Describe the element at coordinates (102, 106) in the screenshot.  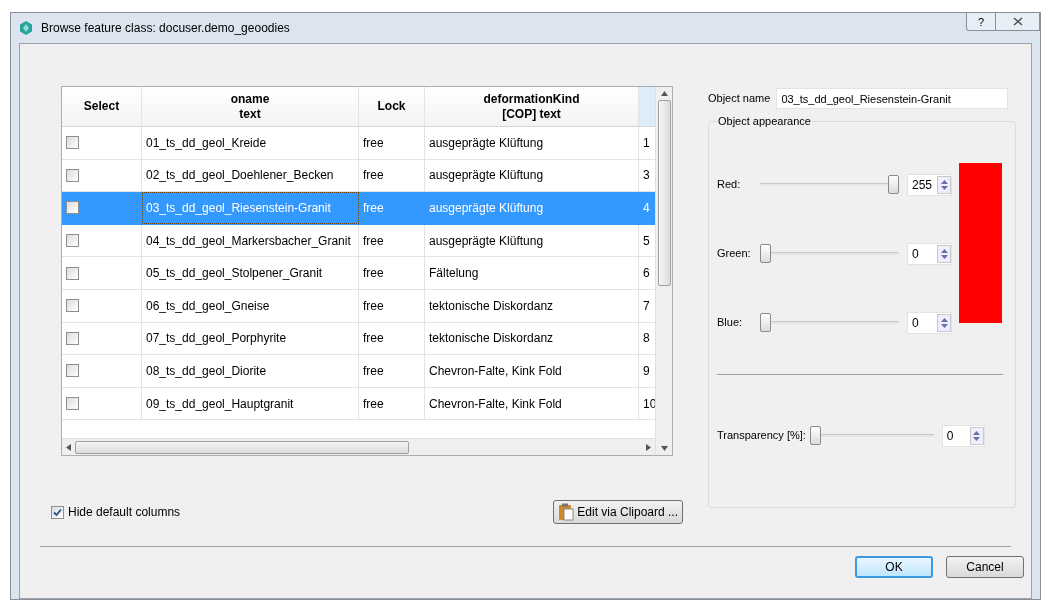
I see `column-header: Select` at that location.